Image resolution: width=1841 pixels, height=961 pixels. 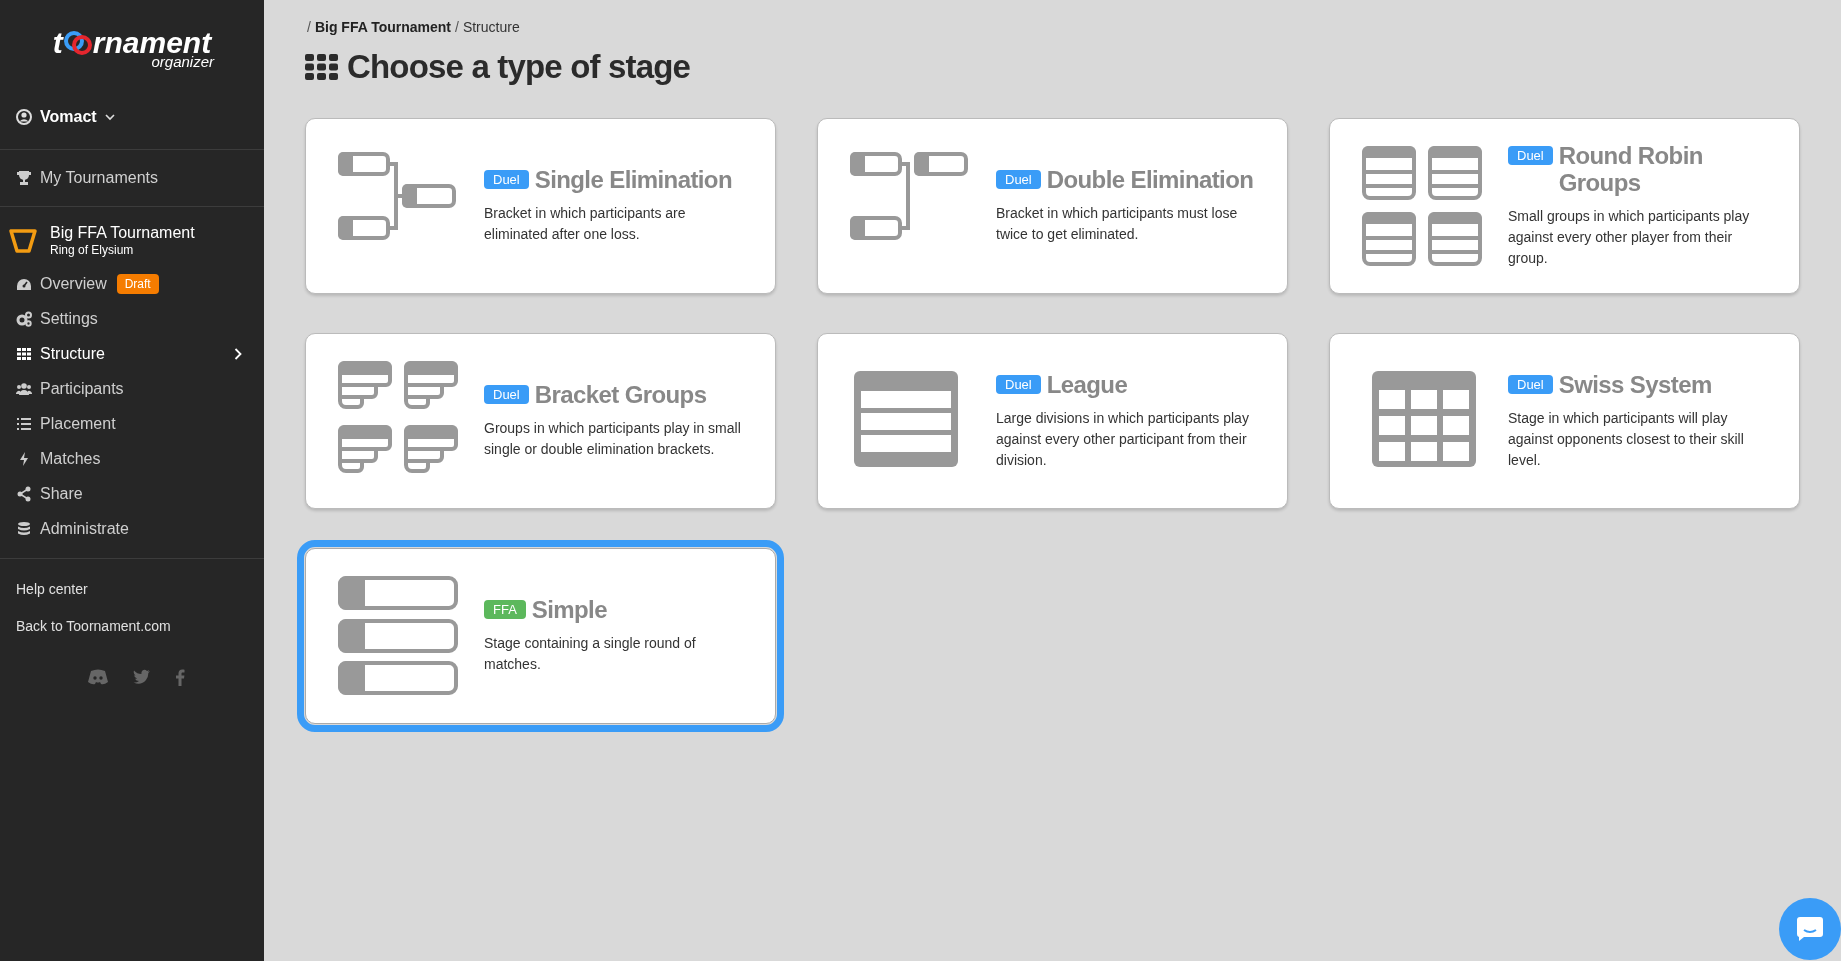 I want to click on page-title: Choose a type of stage, so click(x=519, y=67).